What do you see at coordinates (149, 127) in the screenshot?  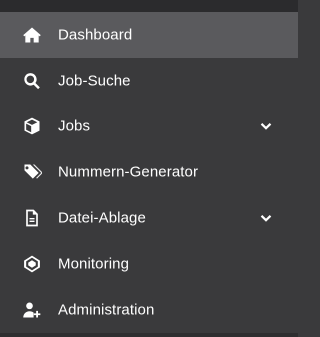 I see `sidebar-item-jobs: Jobs` at bounding box center [149, 127].